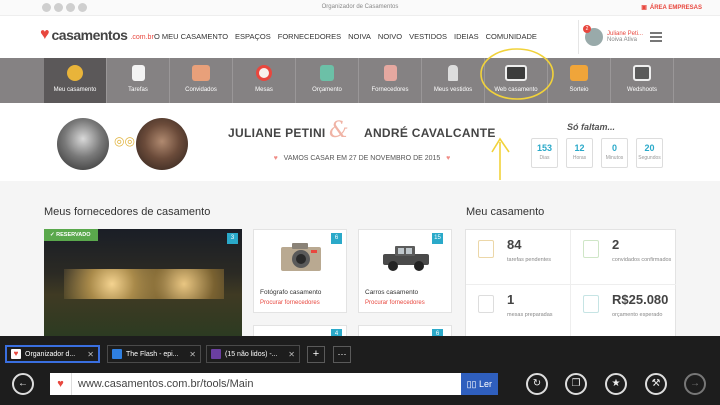 The width and height of the screenshot is (720, 405). I want to click on user-menu: 2 Juliane Peti... Noiva Ativa, so click(628, 37).